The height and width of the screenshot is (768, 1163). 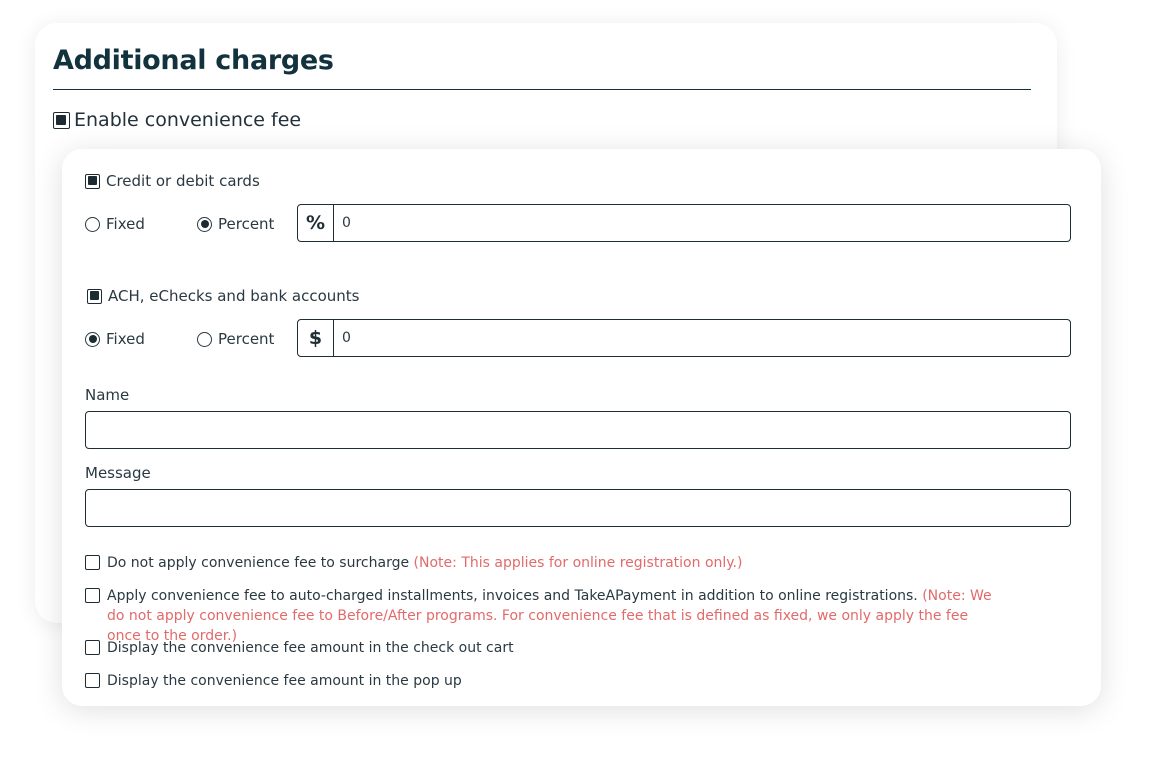 What do you see at coordinates (193, 60) in the screenshot?
I see `page-title: Additional charges` at bounding box center [193, 60].